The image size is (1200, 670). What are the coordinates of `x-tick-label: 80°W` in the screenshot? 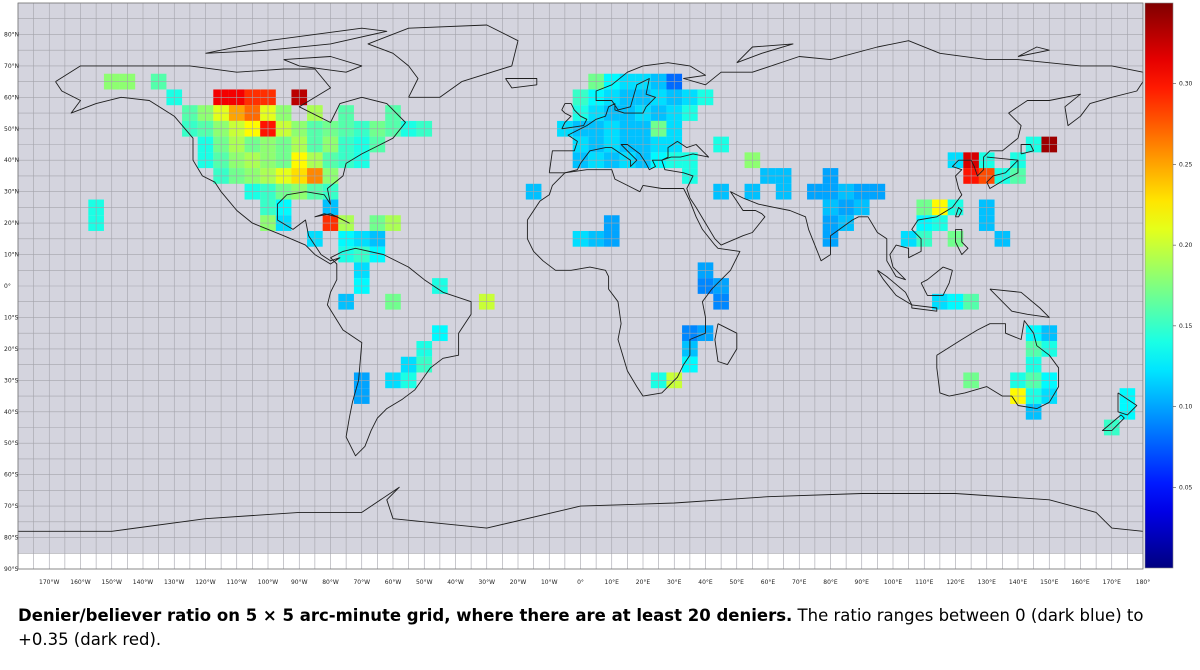 It's located at (330, 582).